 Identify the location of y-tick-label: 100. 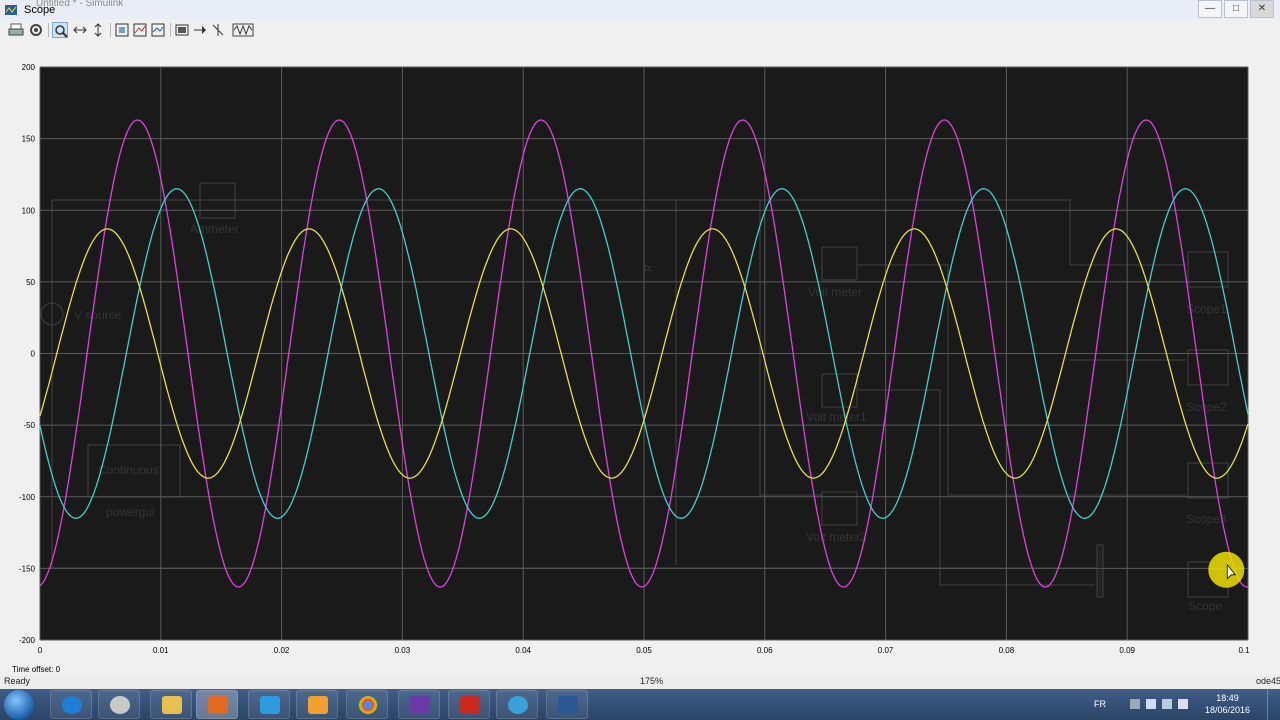
(29, 210).